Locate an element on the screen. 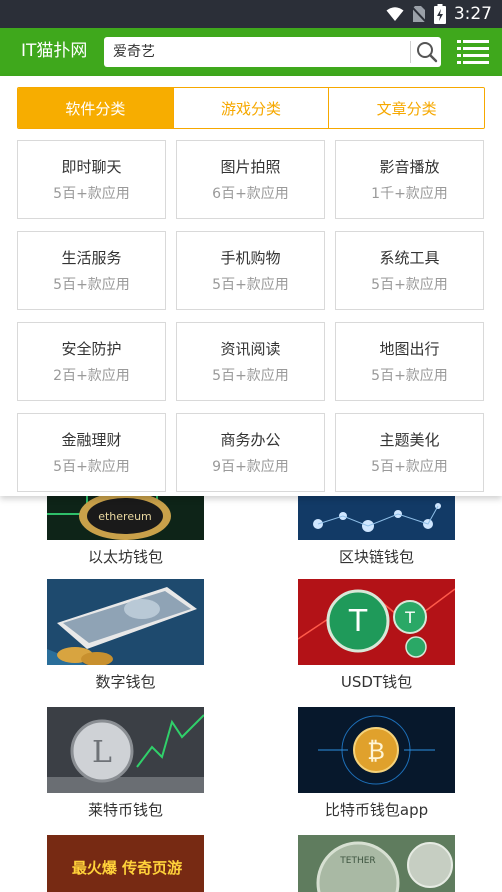 The image size is (502, 892). wallet-item-usdt: T T USDT钱包 is located at coordinates (376, 635).